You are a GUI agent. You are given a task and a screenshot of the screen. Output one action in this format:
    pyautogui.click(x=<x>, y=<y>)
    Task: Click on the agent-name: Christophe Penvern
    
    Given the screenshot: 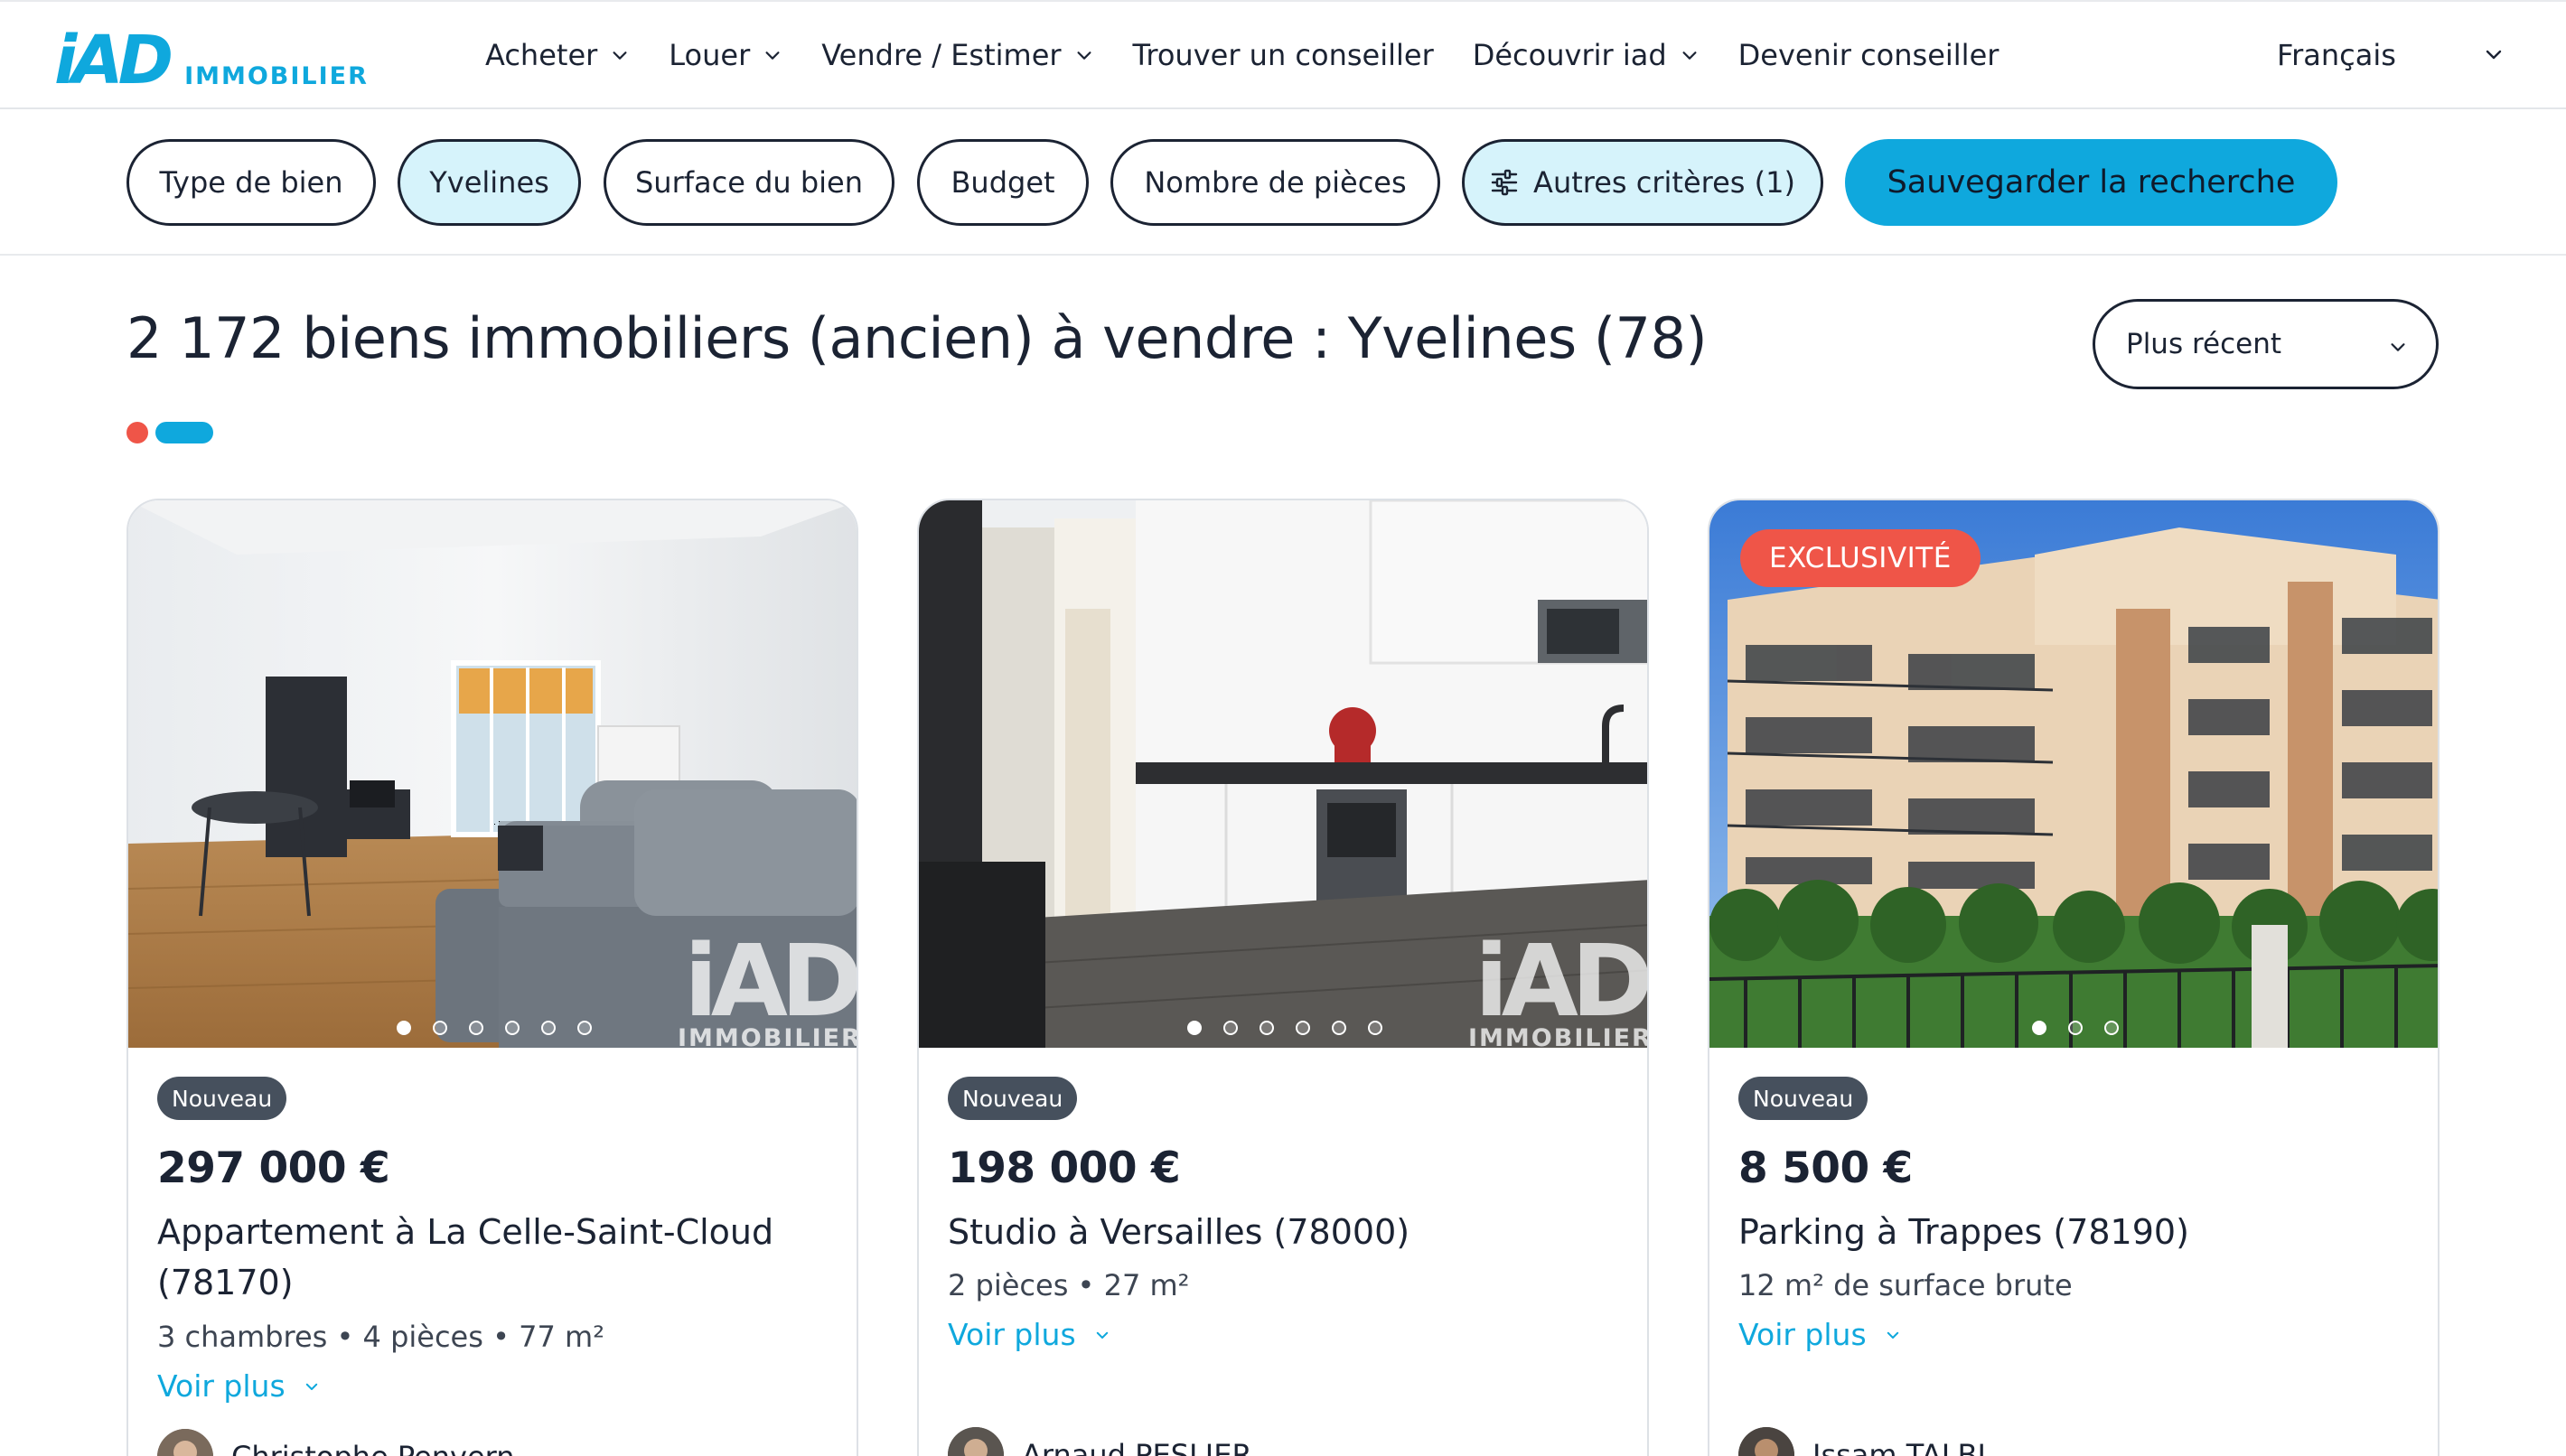 What is the action you would take?
    pyautogui.click(x=373, y=1448)
    